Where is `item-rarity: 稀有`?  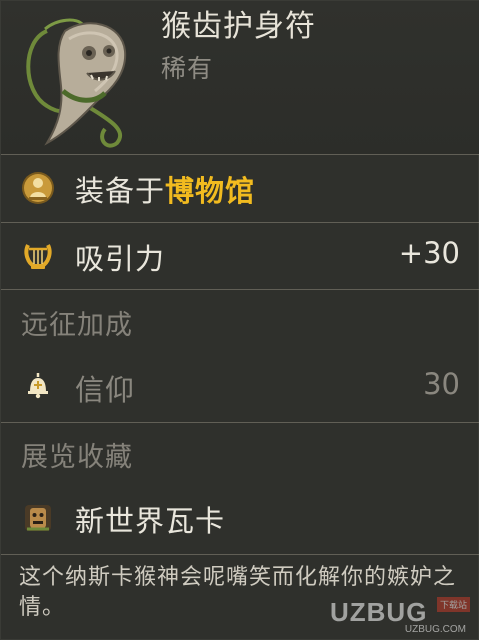
item-rarity: 稀有 is located at coordinates (187, 68).